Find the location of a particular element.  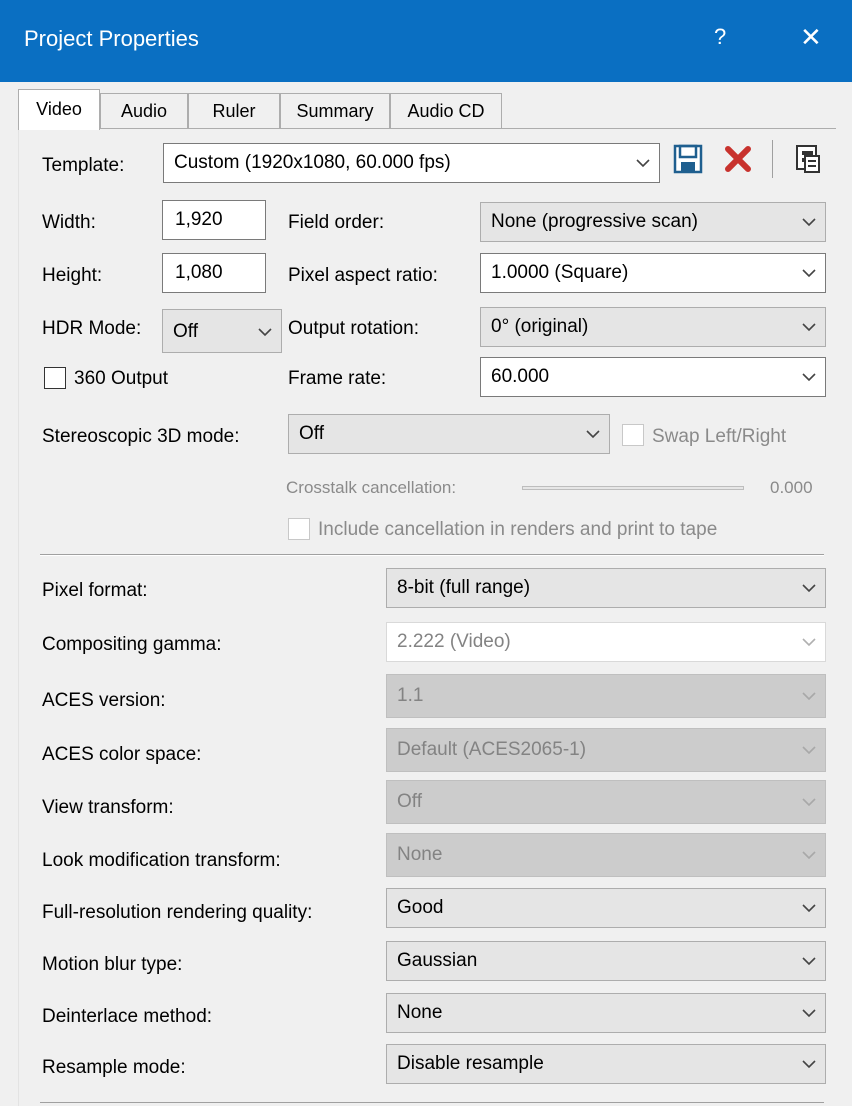

tab-audio-cd: Audio CD is located at coordinates (446, 111).